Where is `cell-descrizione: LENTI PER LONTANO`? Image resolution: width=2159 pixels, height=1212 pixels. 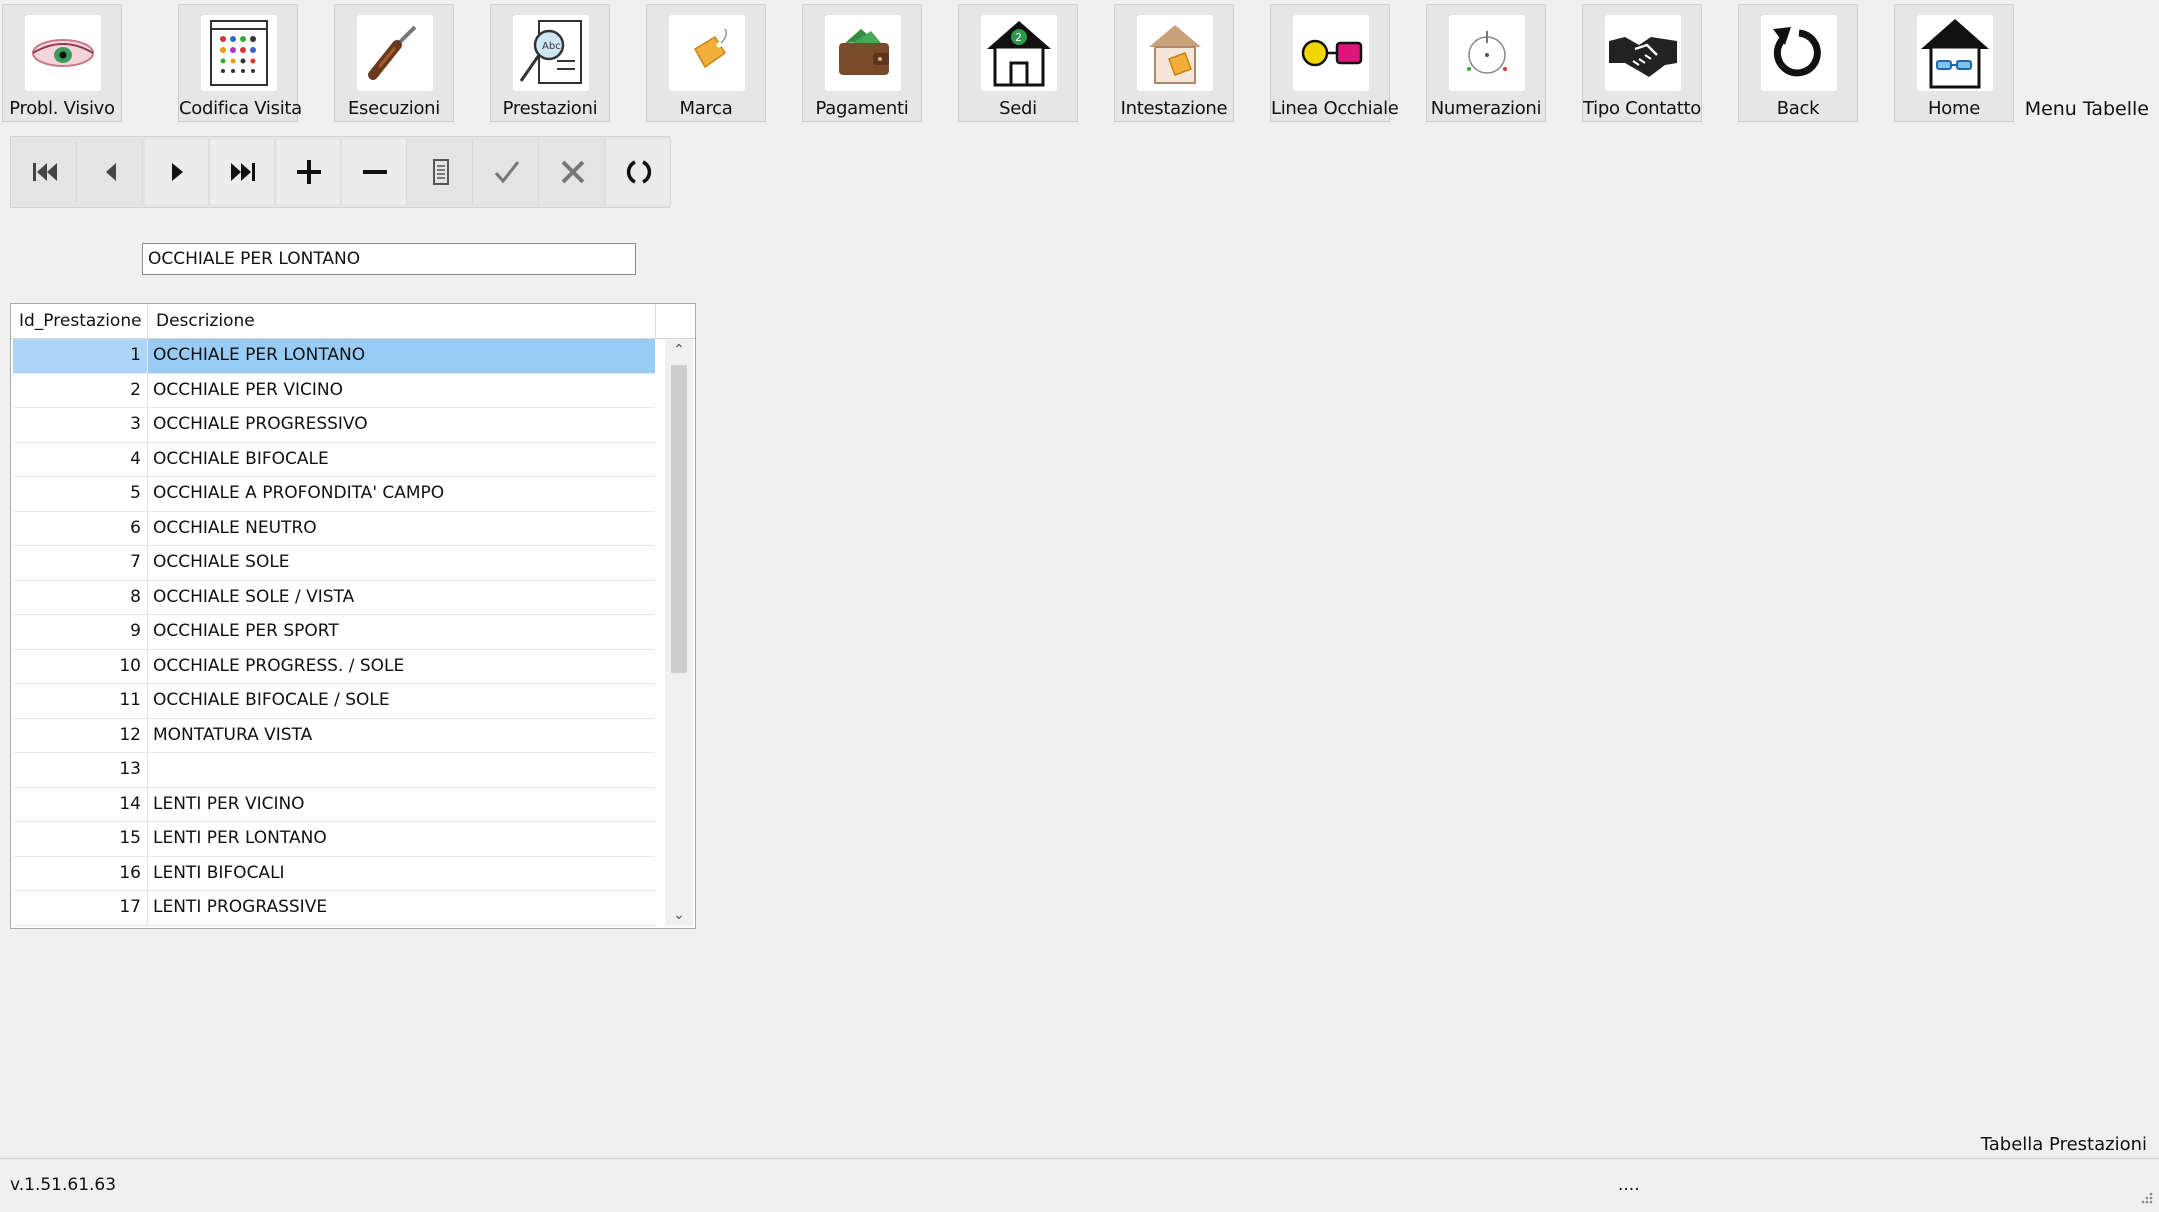
cell-descrizione: LENTI PER LONTANO is located at coordinates (401, 839).